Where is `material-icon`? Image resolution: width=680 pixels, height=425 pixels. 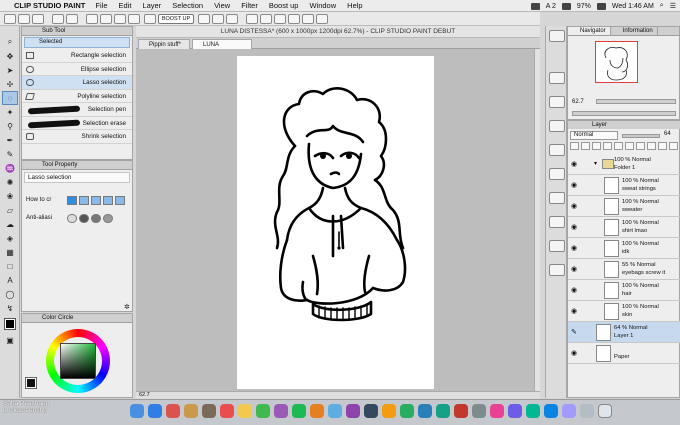
material-icon is located at coordinates (557, 102).